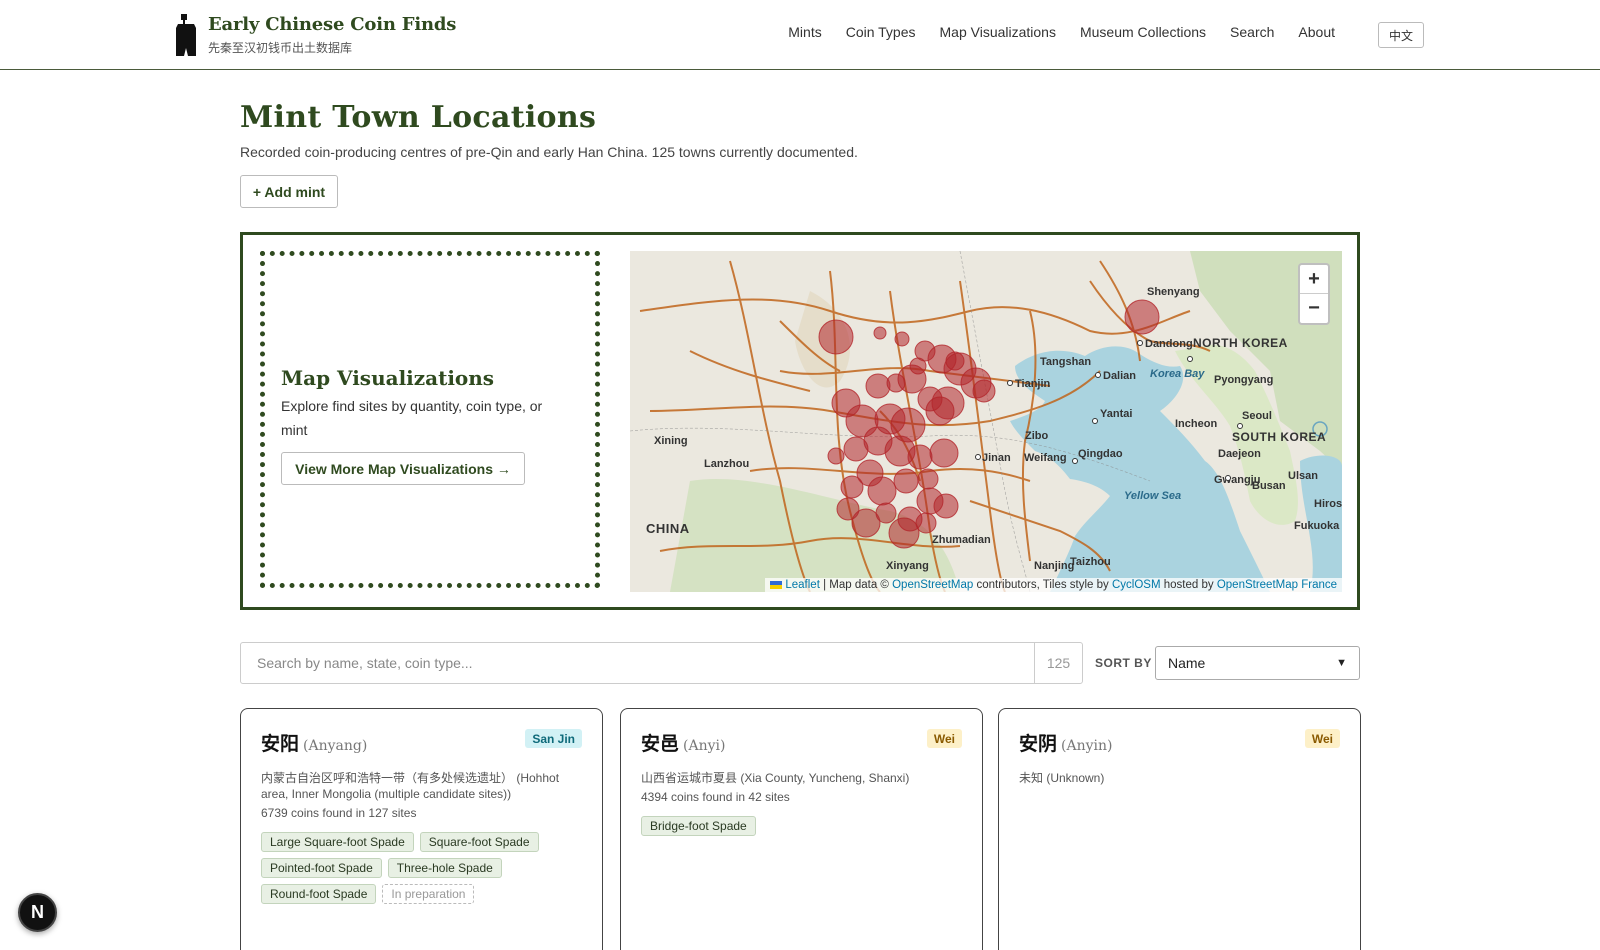 This screenshot has width=1600, height=950. I want to click on add-mint-button: + Add mint, so click(289, 191).